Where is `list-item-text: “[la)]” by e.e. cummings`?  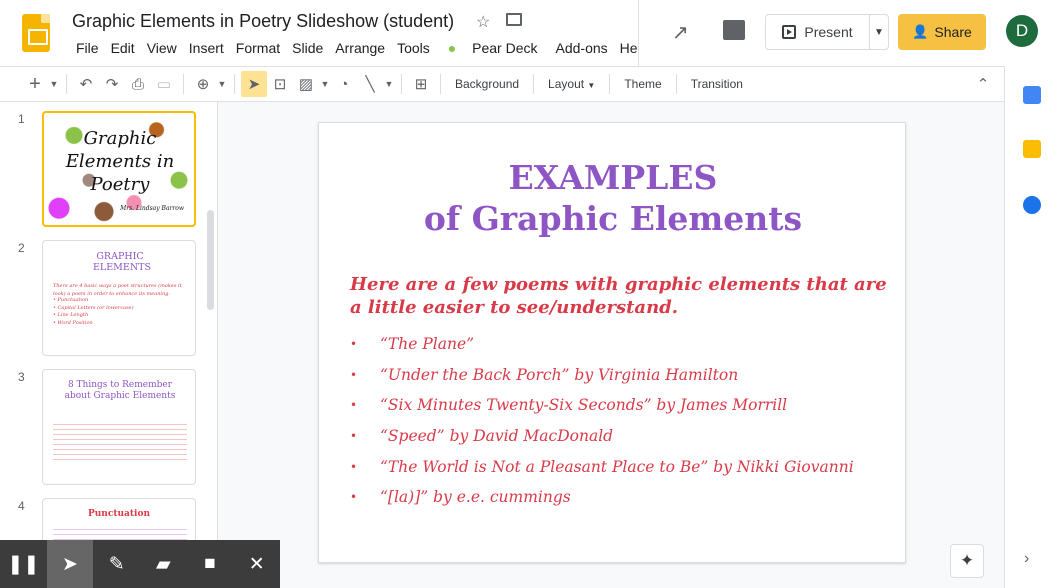 list-item-text: “[la)]” by e.e. cummings is located at coordinates (475, 497).